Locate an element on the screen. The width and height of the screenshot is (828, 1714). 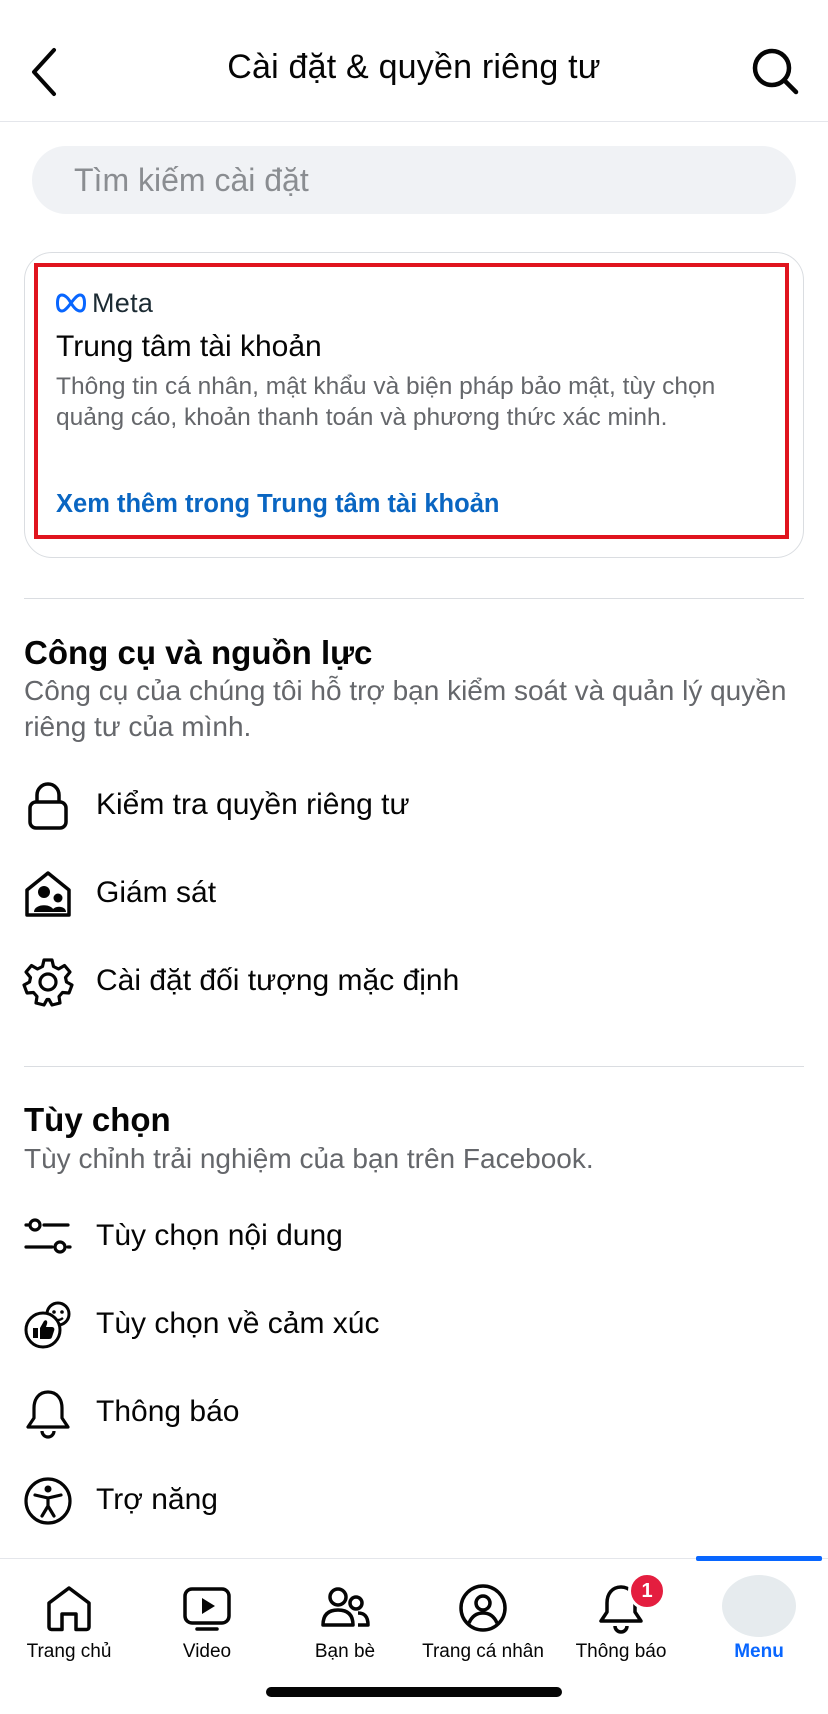
bell-icon is located at coordinates (48, 1414).